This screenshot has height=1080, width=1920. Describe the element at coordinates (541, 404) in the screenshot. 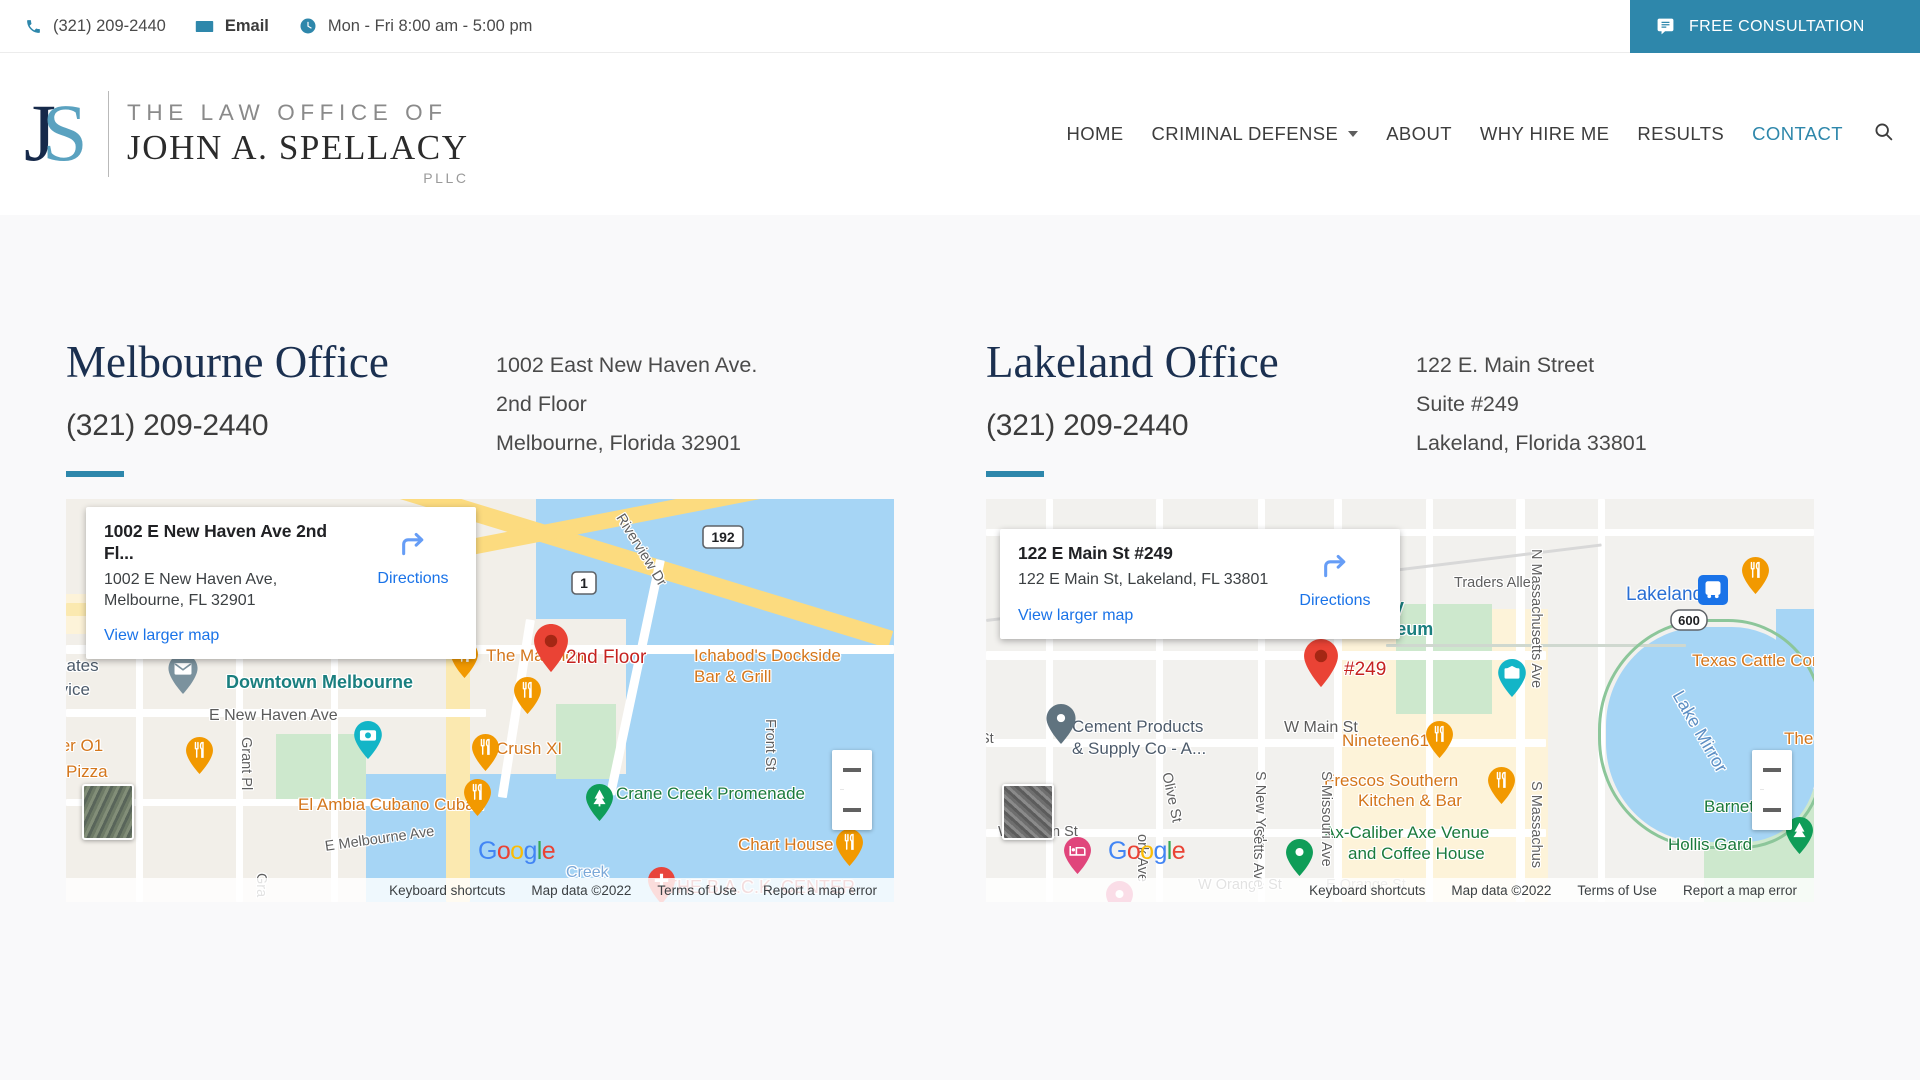

I see `address-line: 2nd Floor` at that location.